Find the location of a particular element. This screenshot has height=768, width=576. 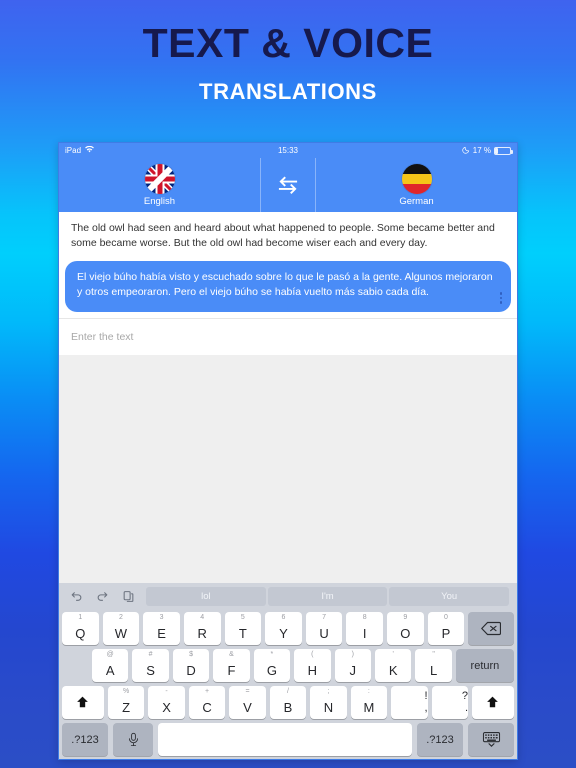

key-j: ) J is located at coordinates (352, 665).